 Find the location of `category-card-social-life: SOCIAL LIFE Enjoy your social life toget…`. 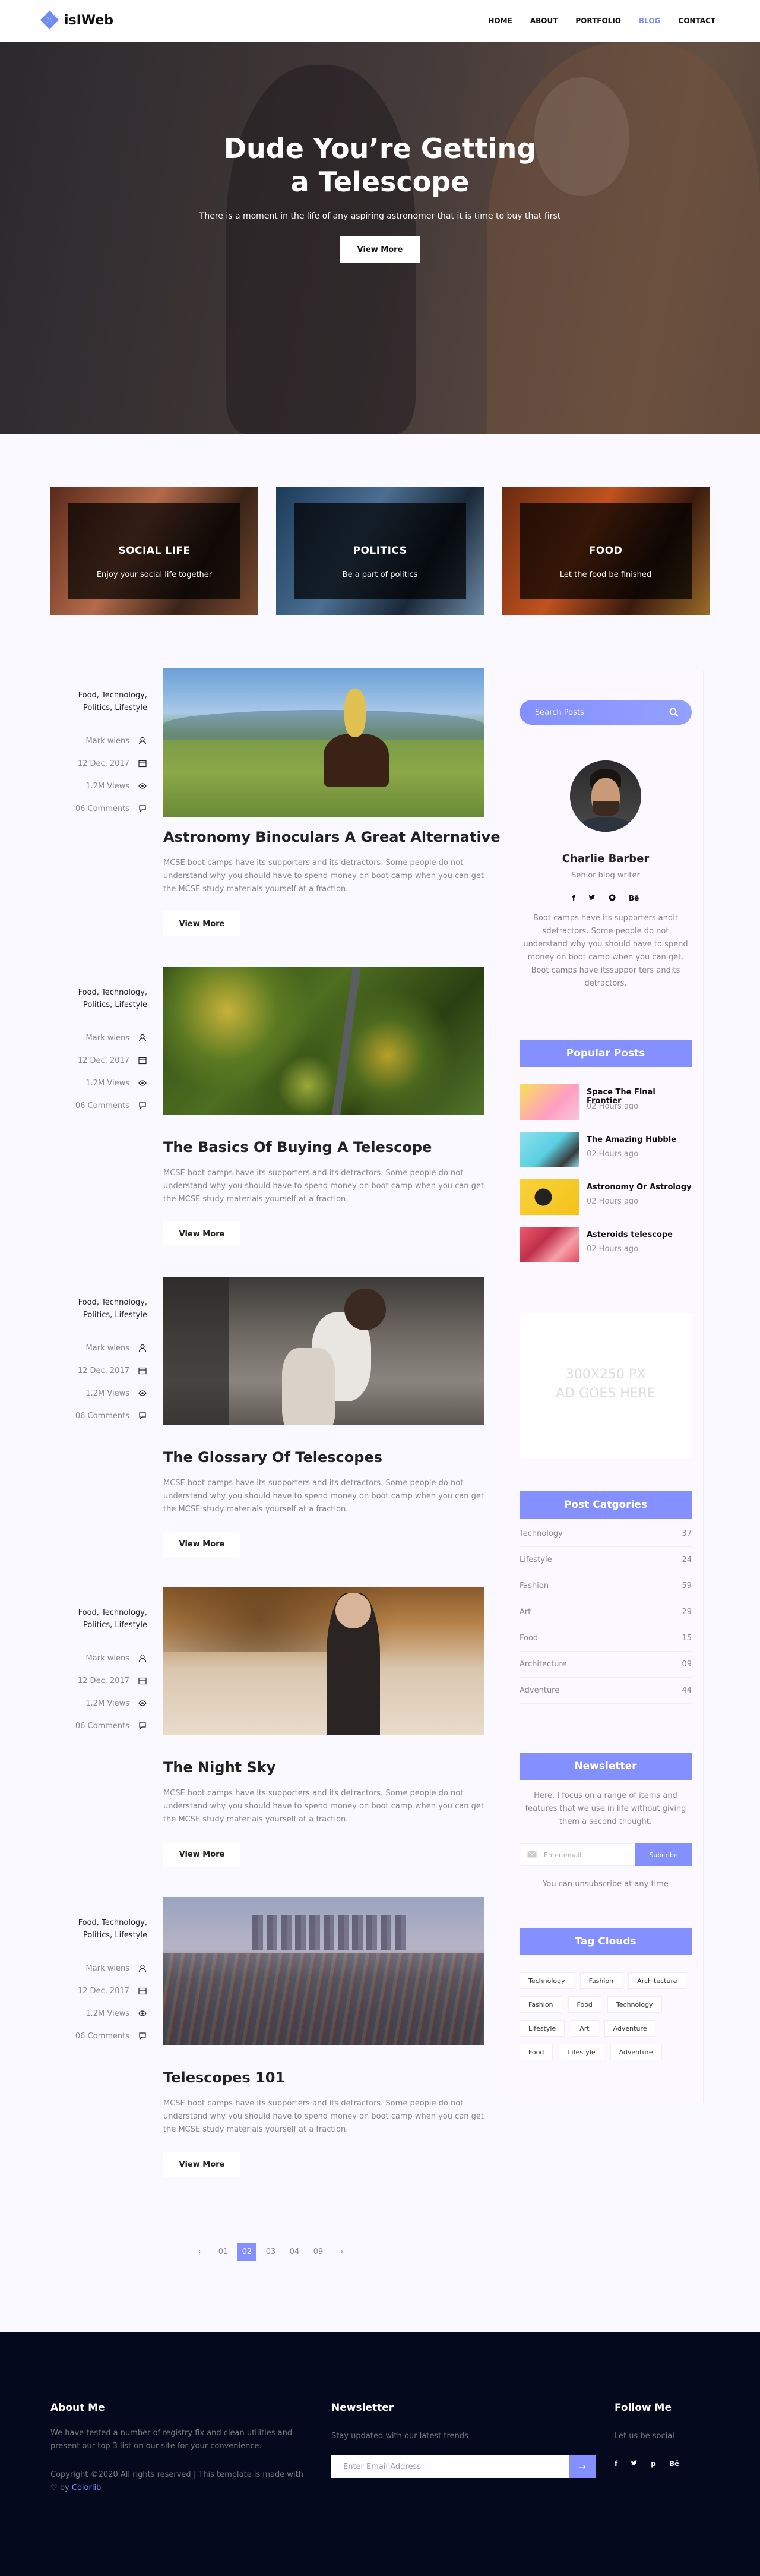

category-card-social-life: SOCIAL LIFE Enjoy your social life toget… is located at coordinates (154, 551).